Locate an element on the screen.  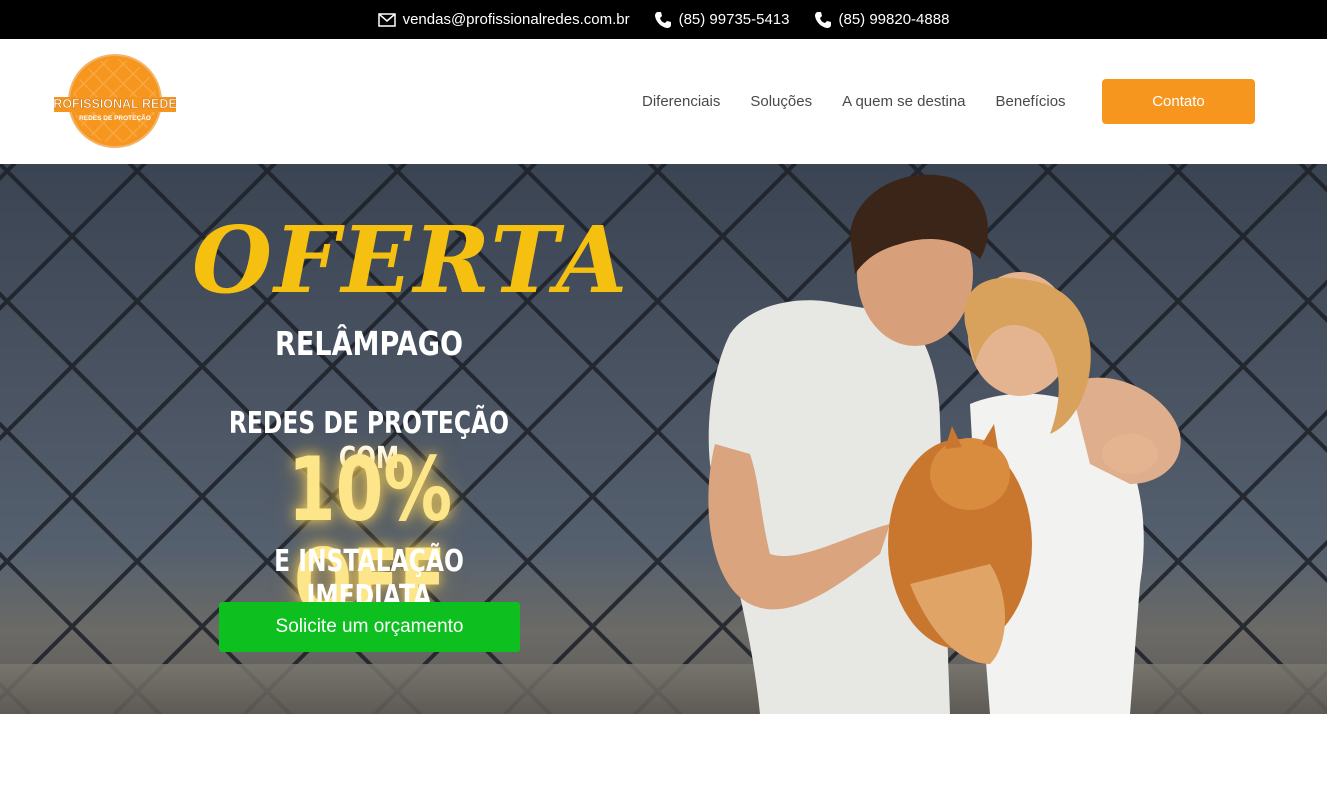
brand-logo: PROFISSIONAL REDES REDES DE PROTEÇÃO is located at coordinates (115, 102).